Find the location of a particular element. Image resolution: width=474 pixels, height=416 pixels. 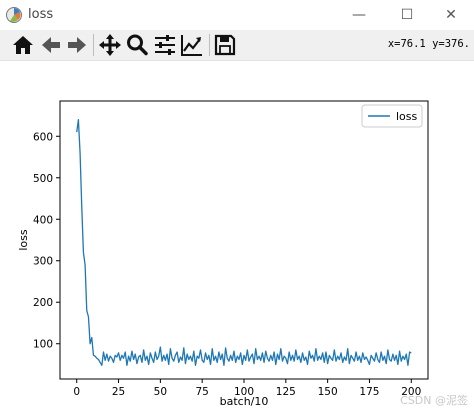

y-tick-label: 400 is located at coordinates (43, 220).